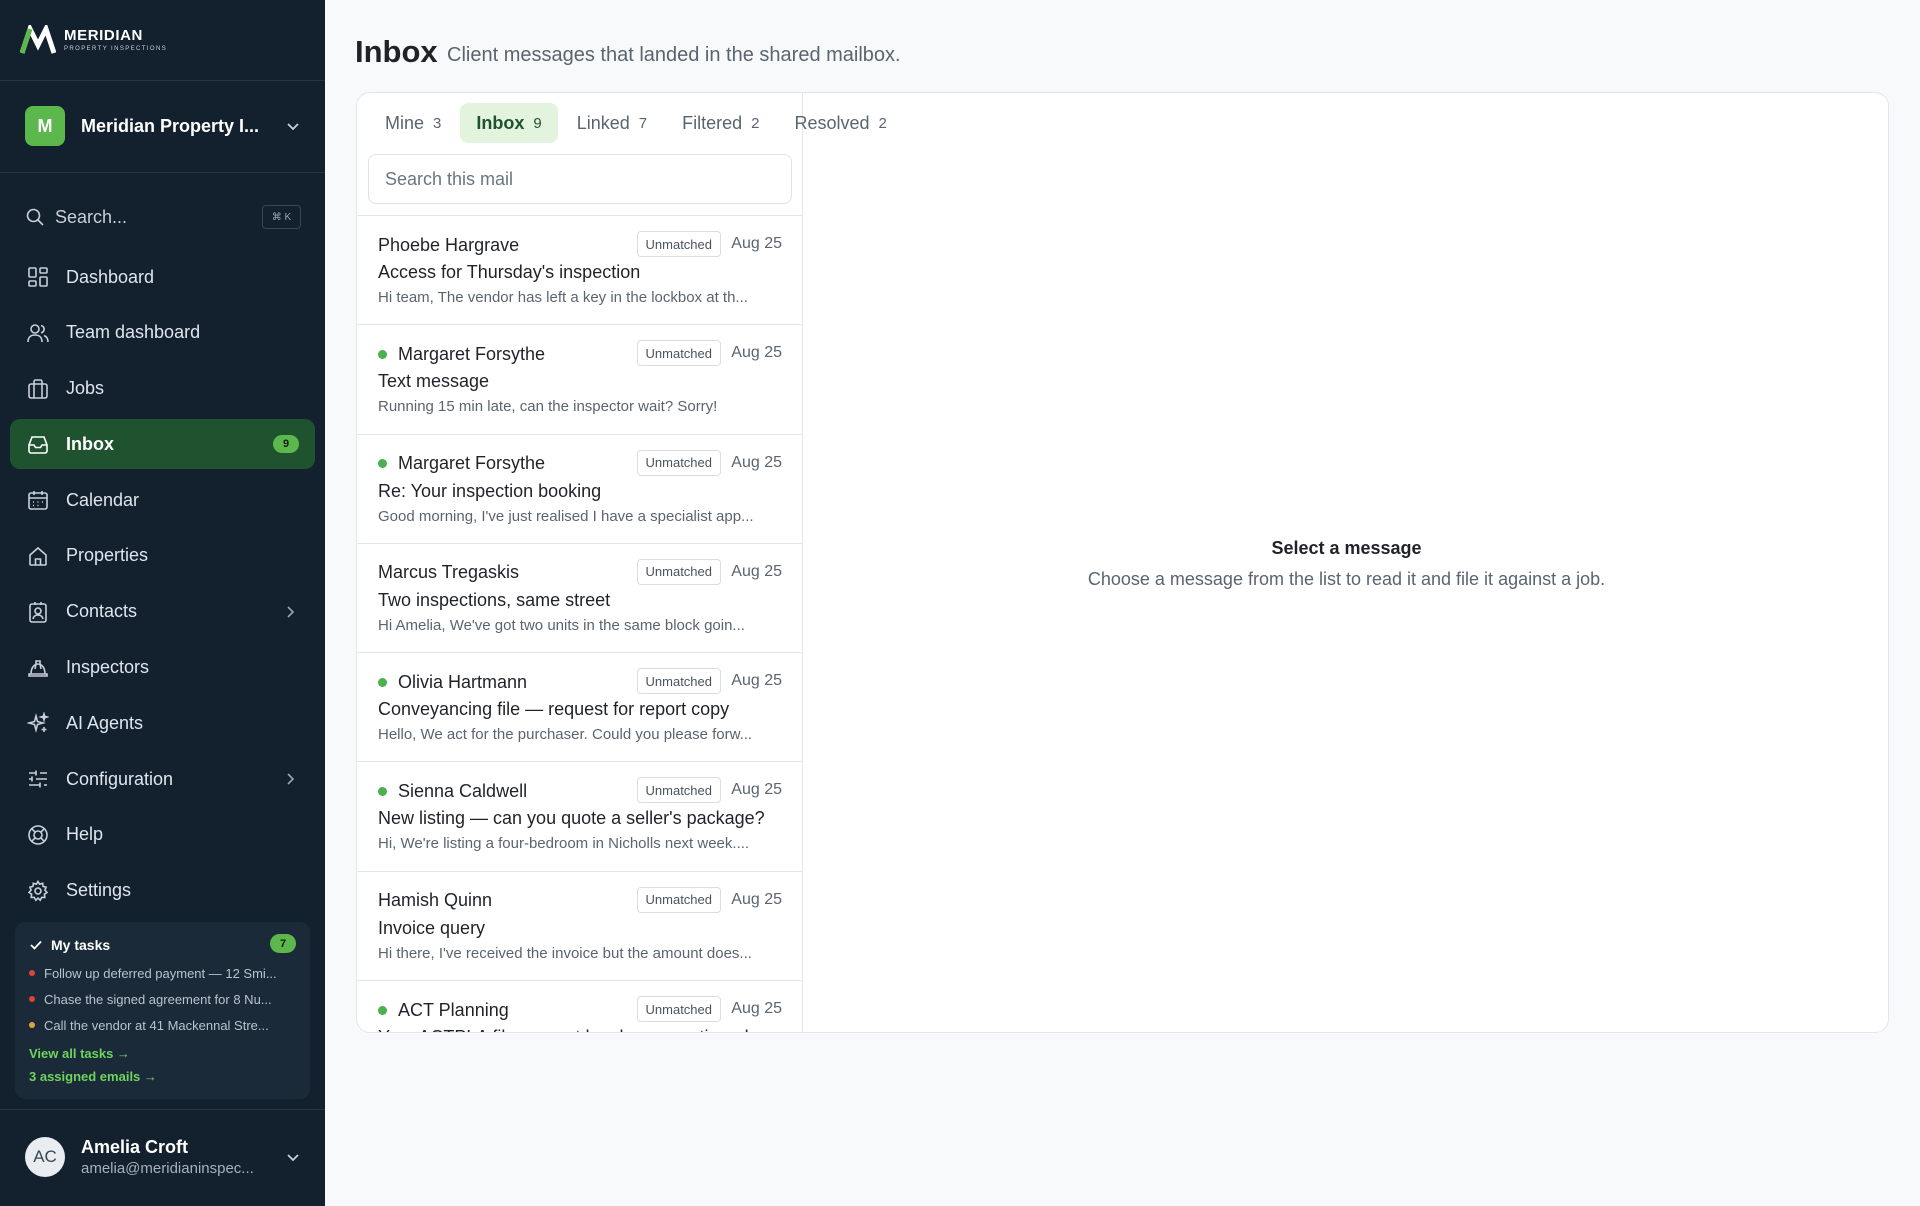 This screenshot has height=1206, width=1920. Describe the element at coordinates (162, 891) in the screenshot. I see `sidebar-item-settings: Settings` at that location.